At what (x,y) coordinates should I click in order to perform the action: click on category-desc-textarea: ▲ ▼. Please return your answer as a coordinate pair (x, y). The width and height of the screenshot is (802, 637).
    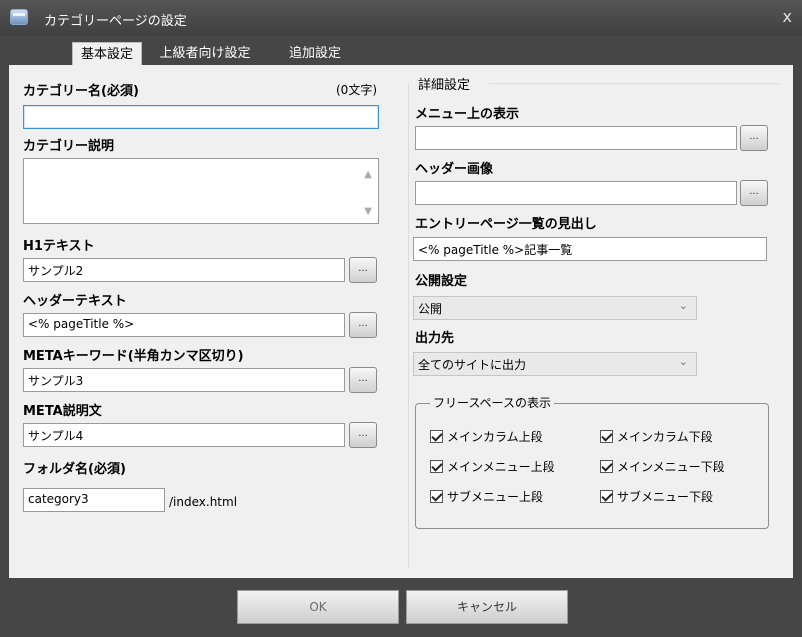
    Looking at the image, I should click on (201, 191).